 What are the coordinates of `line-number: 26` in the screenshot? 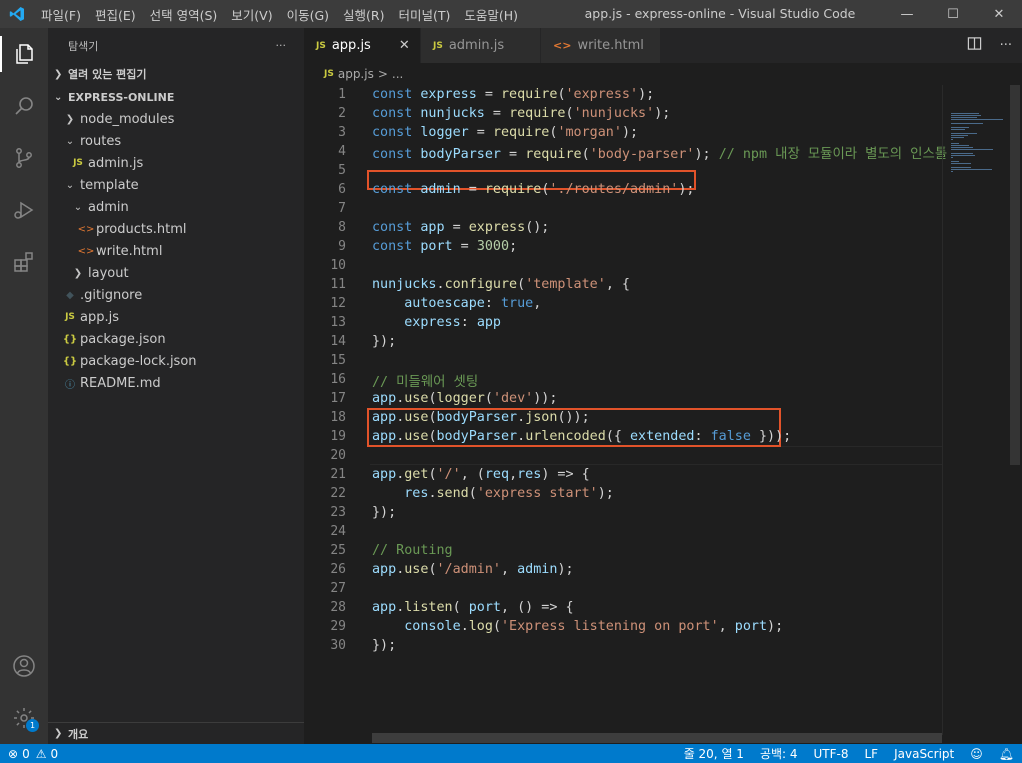 It's located at (338, 569).